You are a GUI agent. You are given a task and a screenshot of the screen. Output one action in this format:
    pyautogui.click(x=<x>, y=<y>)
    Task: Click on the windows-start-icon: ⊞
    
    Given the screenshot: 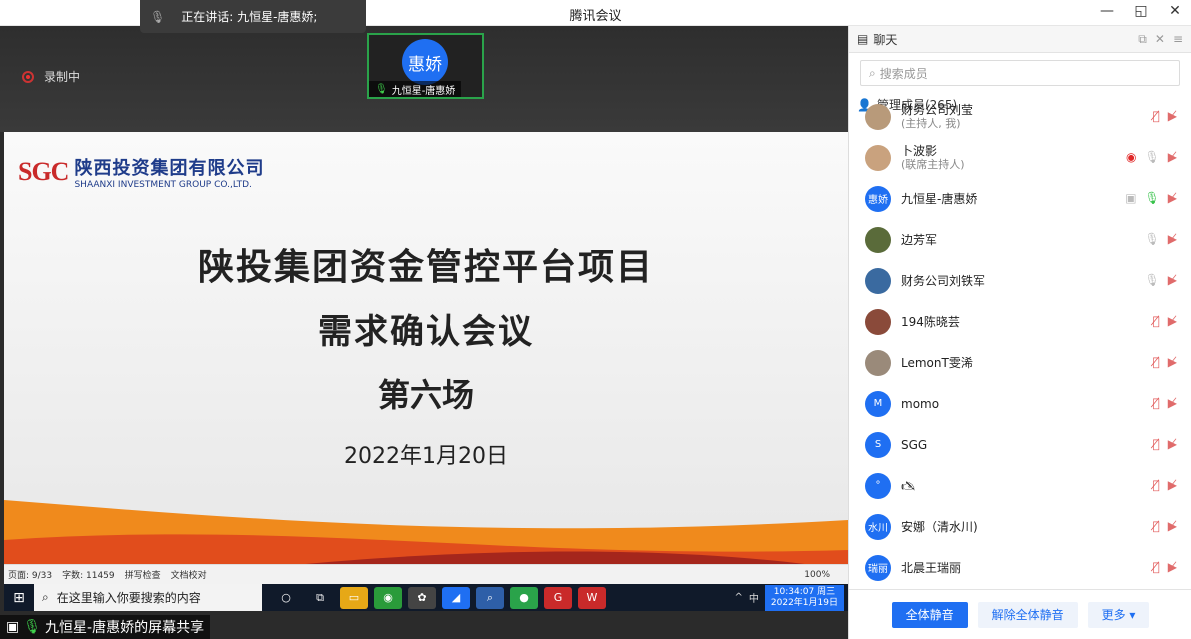 What is the action you would take?
    pyautogui.click(x=19, y=598)
    